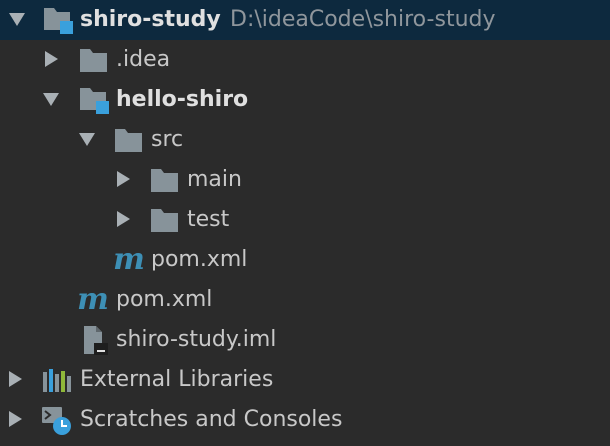  What do you see at coordinates (96, 340) in the screenshot?
I see `iml-file-icon` at bounding box center [96, 340].